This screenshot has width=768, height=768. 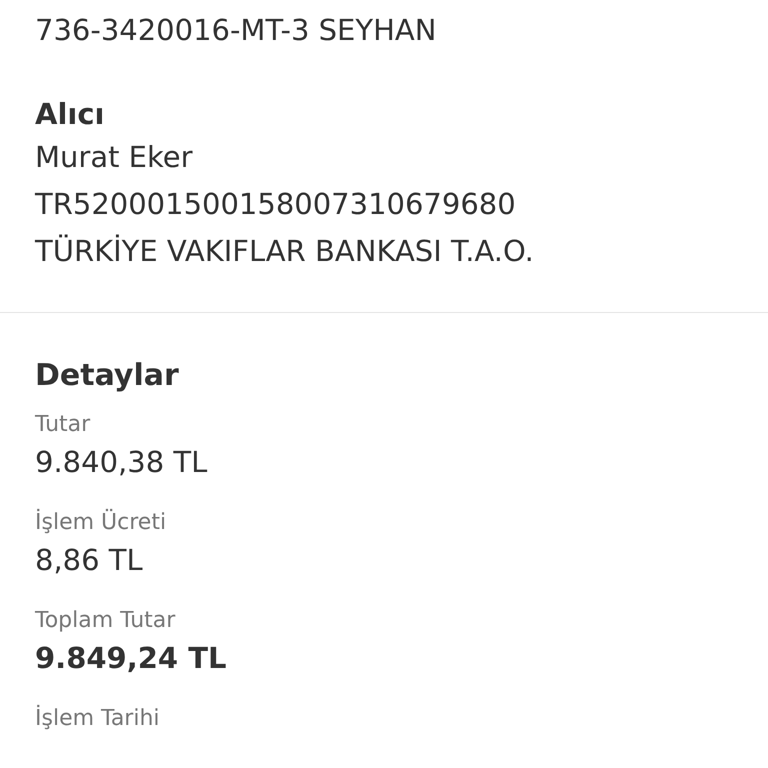 I want to click on field-value: 9.840,38 TL, so click(x=121, y=462).